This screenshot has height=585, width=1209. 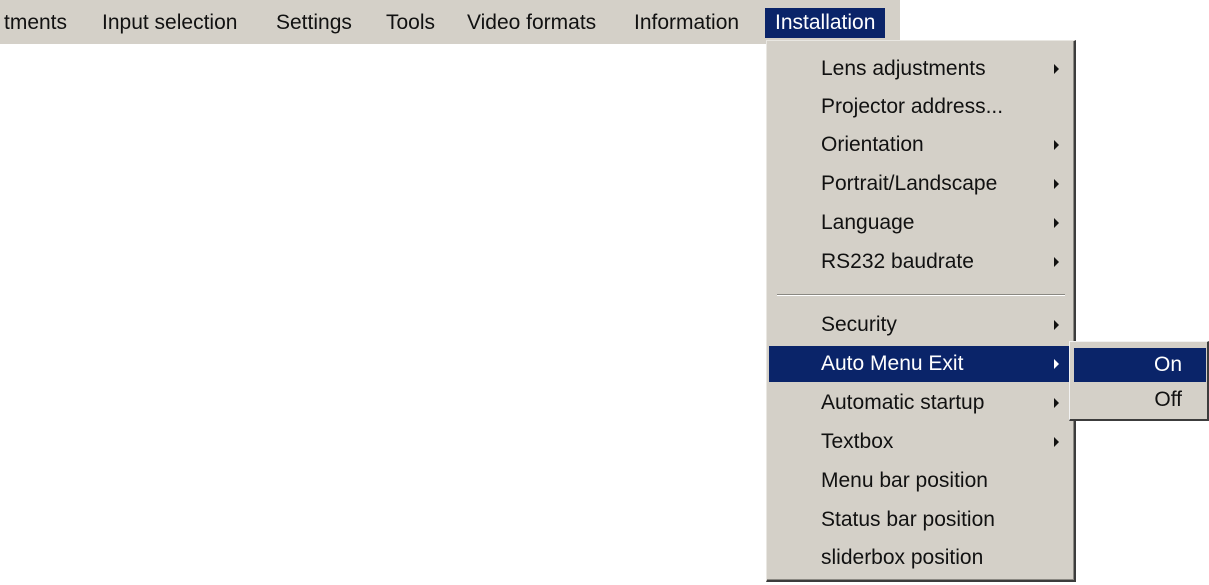 I want to click on menu-item-label: Portrait/Landscape, so click(x=909, y=183).